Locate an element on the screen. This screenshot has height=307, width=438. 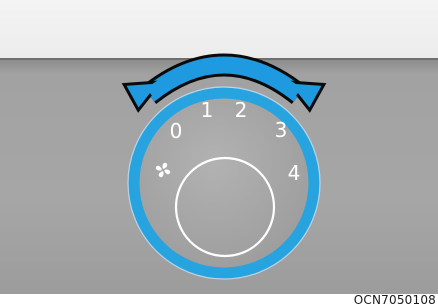
position-label-1: 1 is located at coordinates (207, 110).